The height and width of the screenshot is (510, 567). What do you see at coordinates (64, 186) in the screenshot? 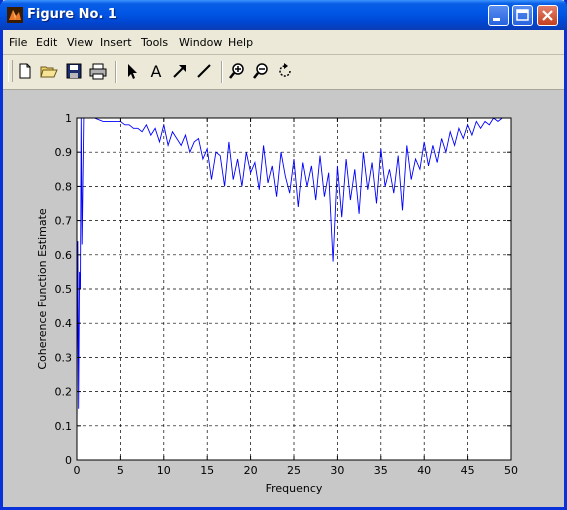
I see `y-tick-label: 0.8` at bounding box center [64, 186].